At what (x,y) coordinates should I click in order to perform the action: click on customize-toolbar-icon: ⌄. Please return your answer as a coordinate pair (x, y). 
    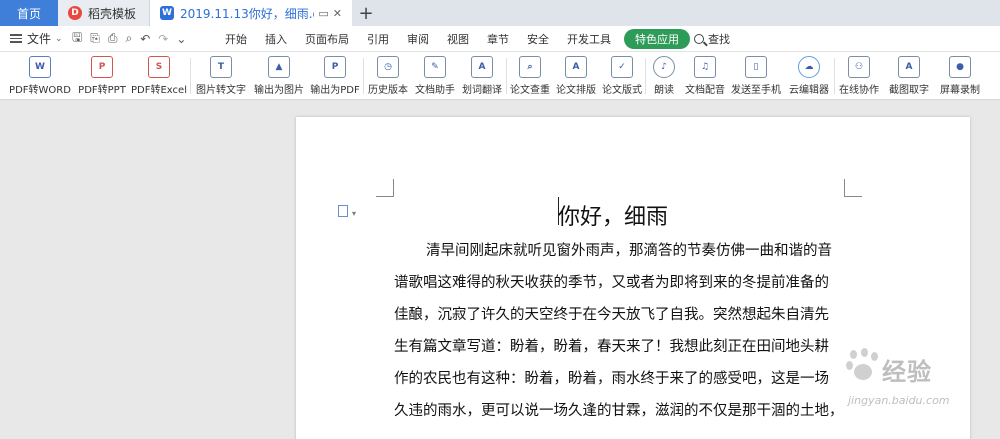
    Looking at the image, I should click on (181, 39).